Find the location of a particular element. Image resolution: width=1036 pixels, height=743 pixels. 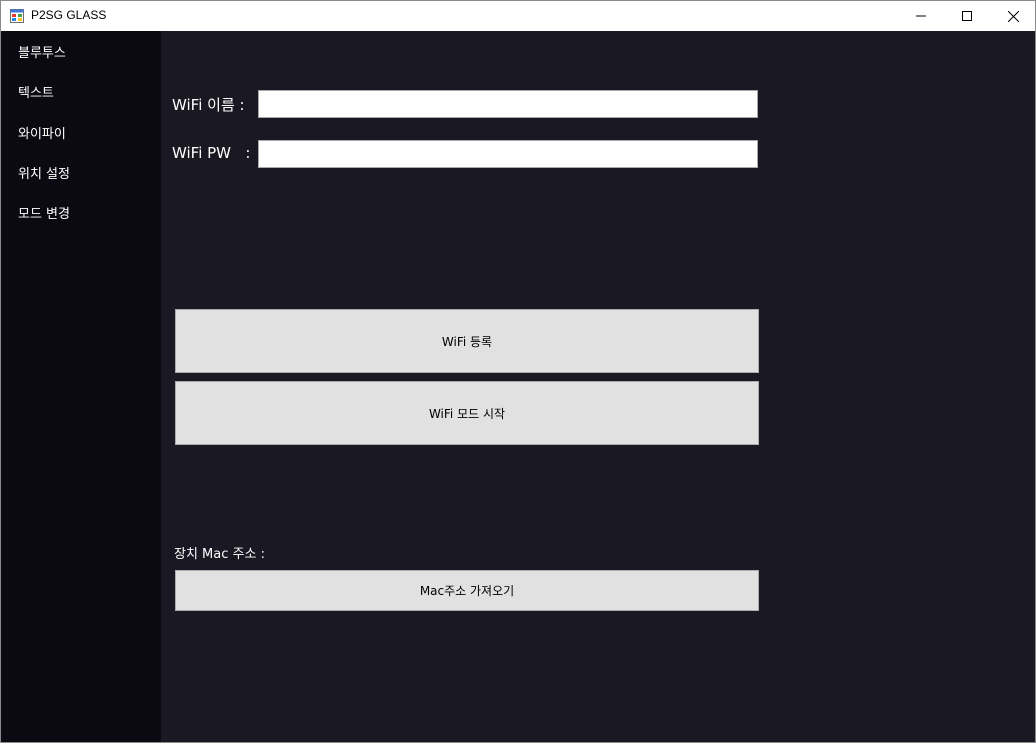

title-bar: P2SG GLASS is located at coordinates (518, 16).